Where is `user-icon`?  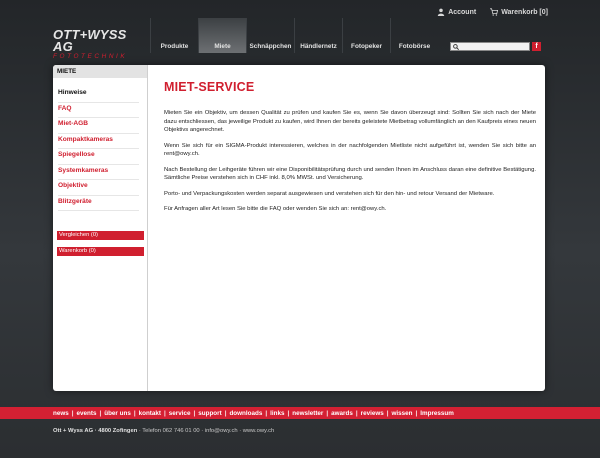
user-icon is located at coordinates (441, 12).